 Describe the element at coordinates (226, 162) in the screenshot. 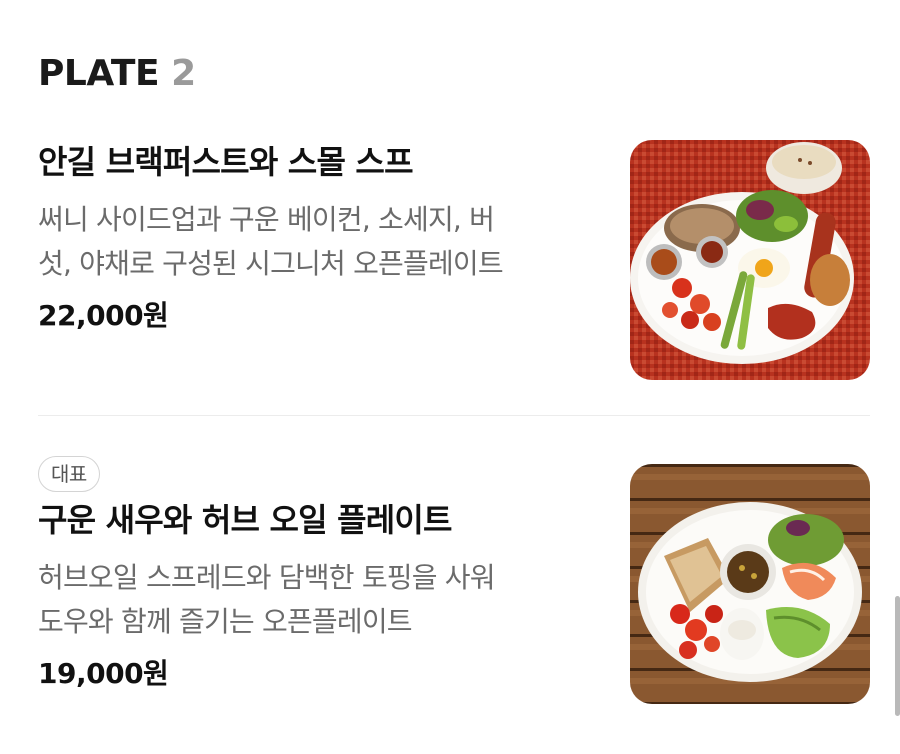

I see `menu-item-name: 안길 브랙퍼스트와 스몰 스프` at that location.